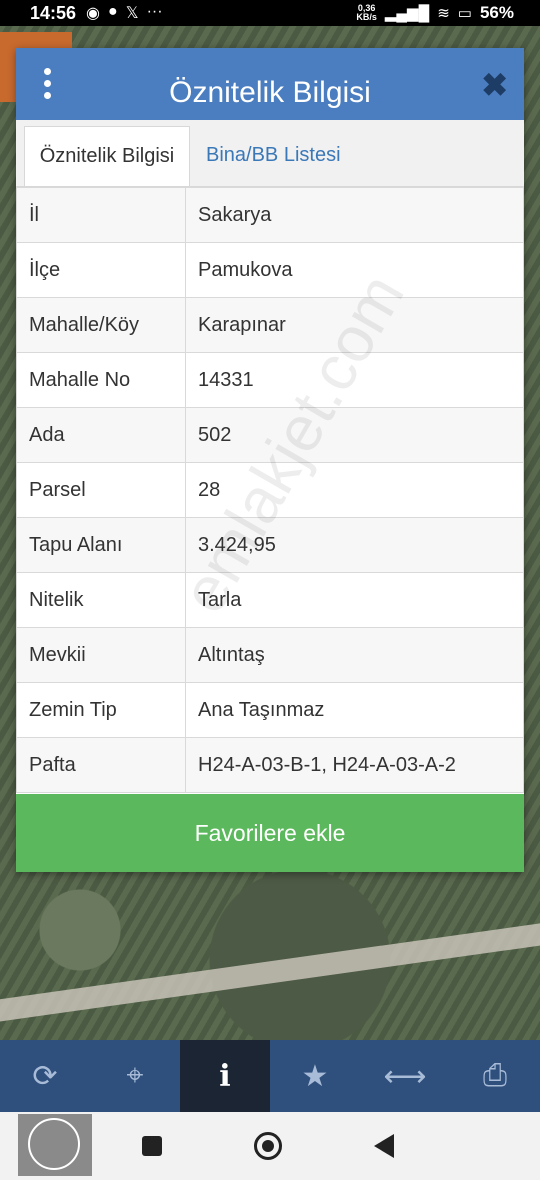 This screenshot has height=1180, width=540. I want to click on locate-button: ⌖, so click(135, 1076).